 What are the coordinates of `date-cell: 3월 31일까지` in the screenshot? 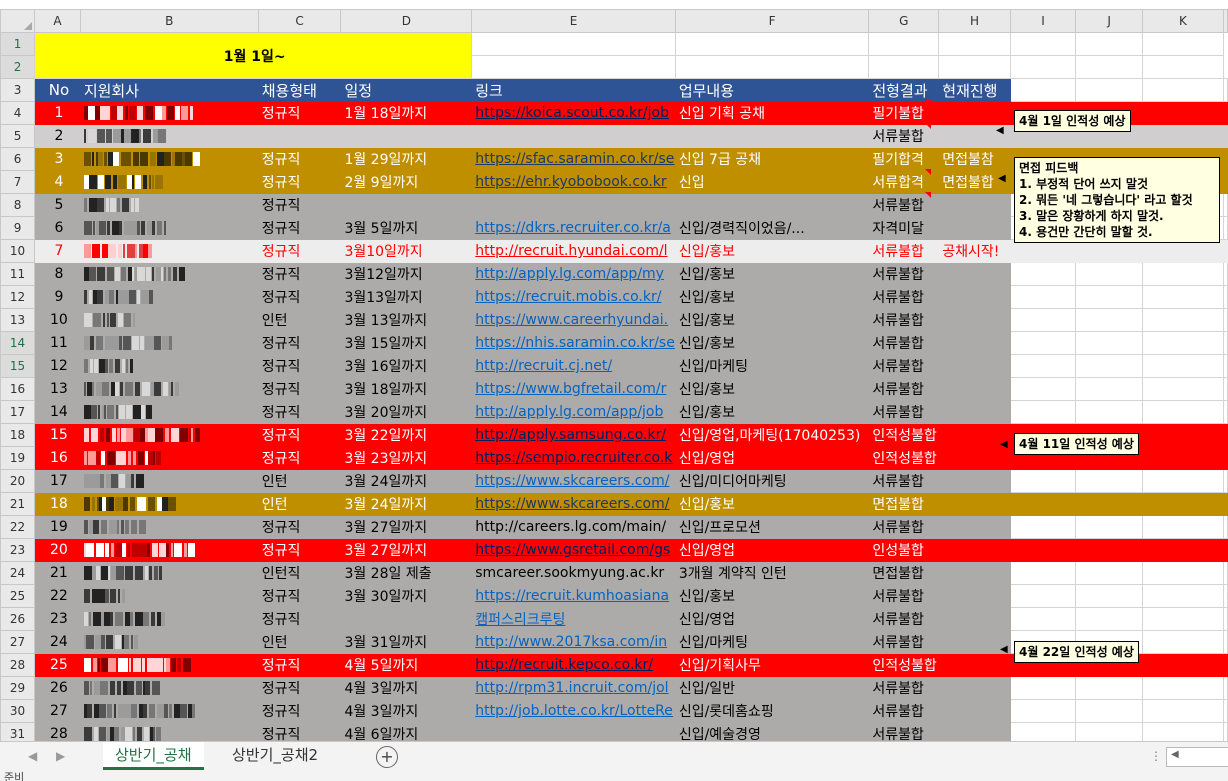 It's located at (406, 642).